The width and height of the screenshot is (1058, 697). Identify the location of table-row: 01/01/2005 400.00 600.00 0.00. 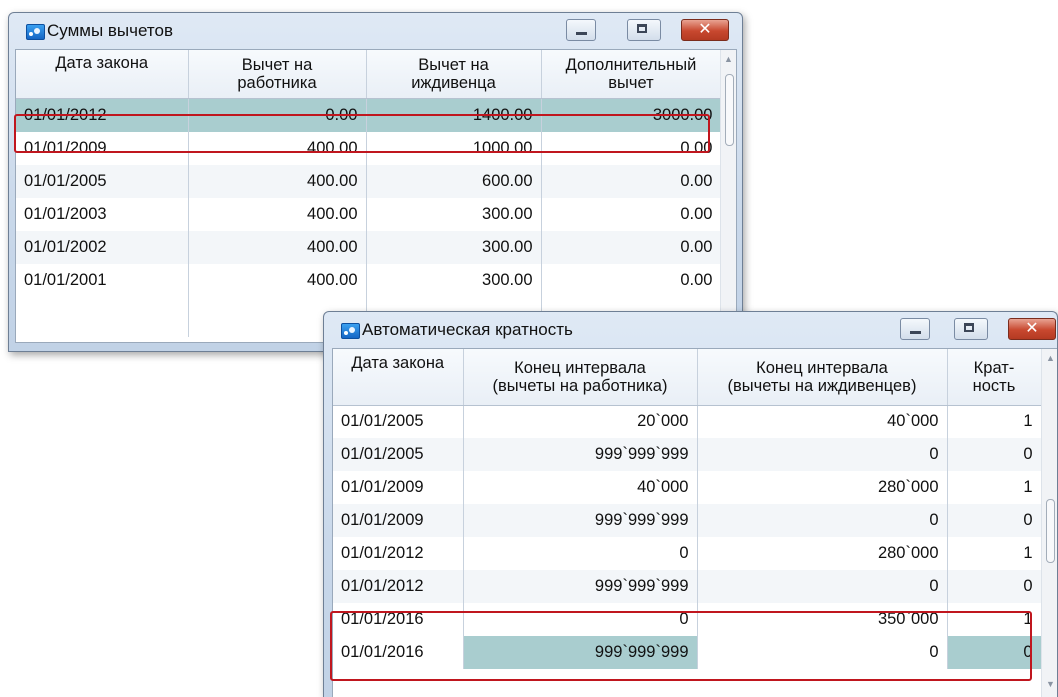
(369, 181).